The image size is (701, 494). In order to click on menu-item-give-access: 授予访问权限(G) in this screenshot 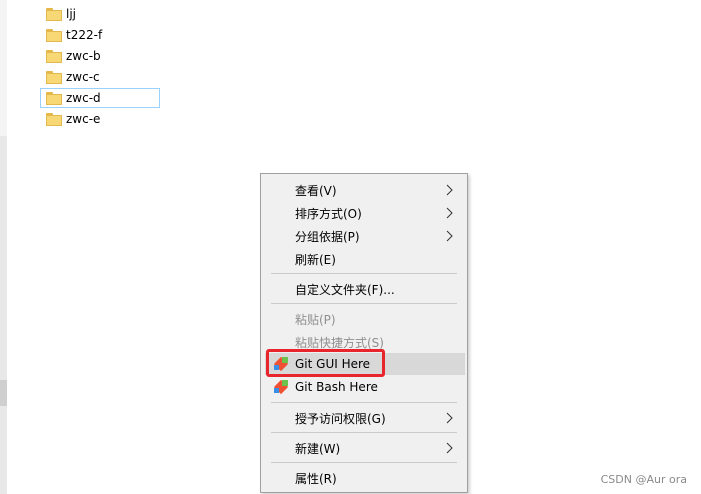, I will do `click(365, 418)`.